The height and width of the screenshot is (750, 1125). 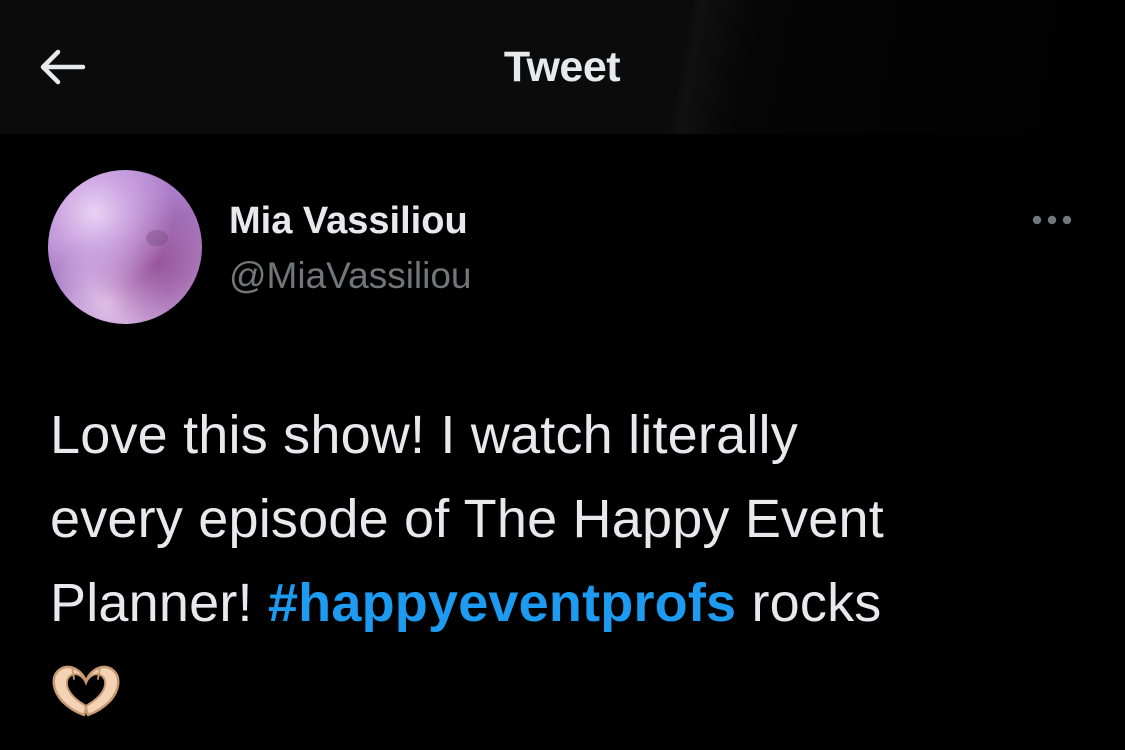 I want to click on more-options-button, so click(x=1052, y=220).